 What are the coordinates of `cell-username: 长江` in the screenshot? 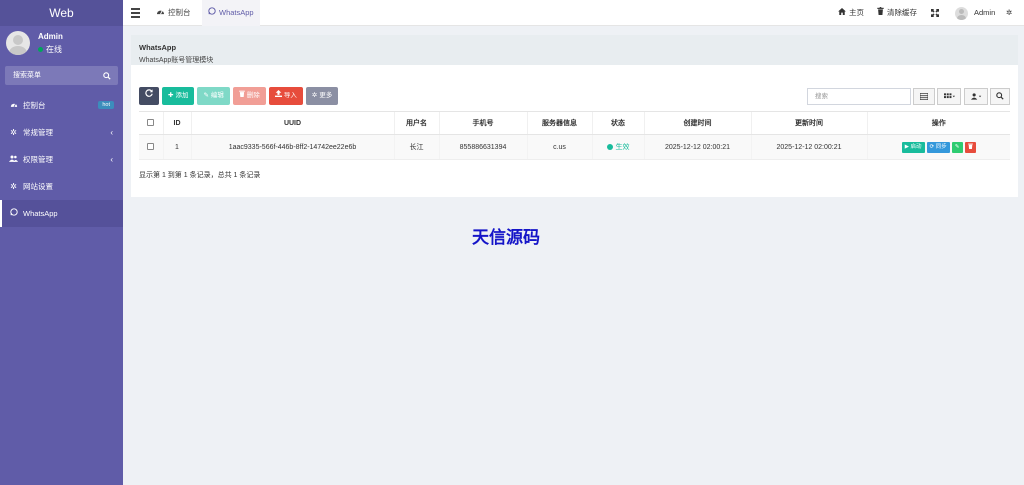 It's located at (416, 147).